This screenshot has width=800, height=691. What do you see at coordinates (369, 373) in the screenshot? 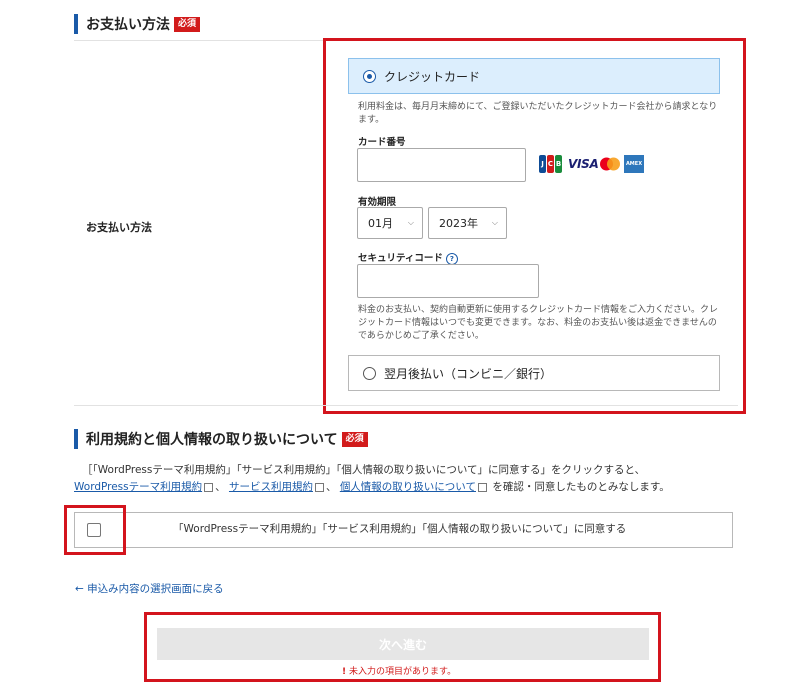
I see `deferred-payment-radio` at bounding box center [369, 373].